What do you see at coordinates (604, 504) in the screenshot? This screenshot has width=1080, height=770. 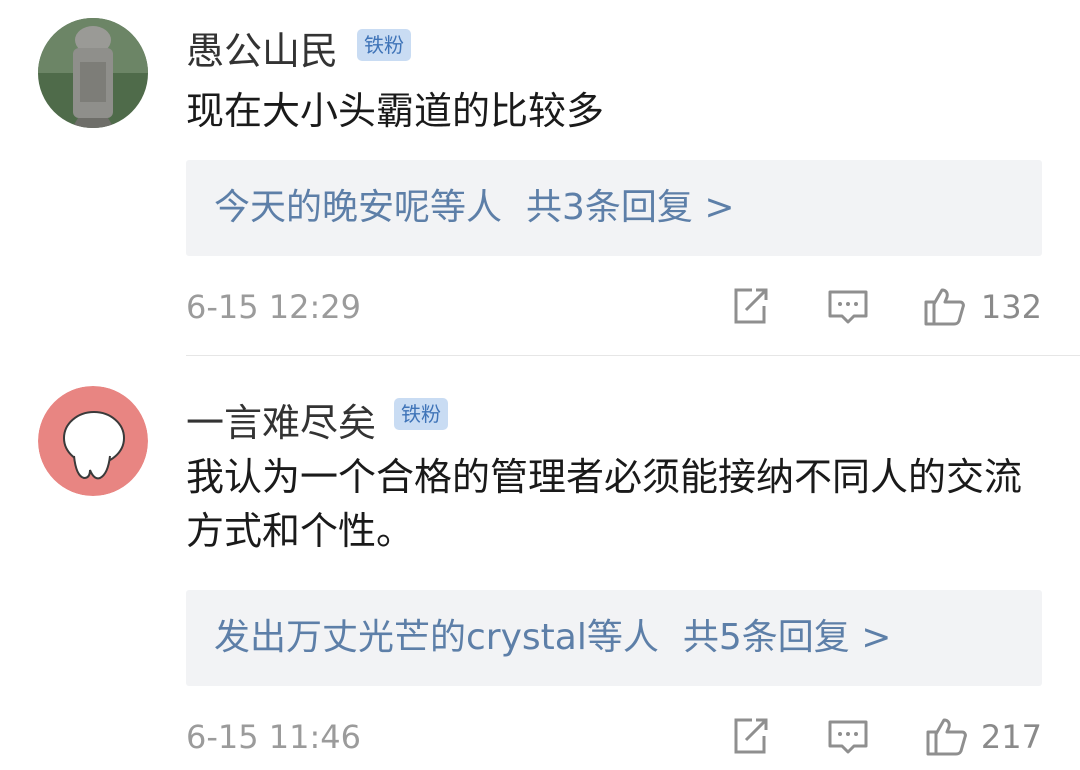 I see `comment-text: 我认为一个合格的管理者必须能接纳不同人的交流方式和个性。` at bounding box center [604, 504].